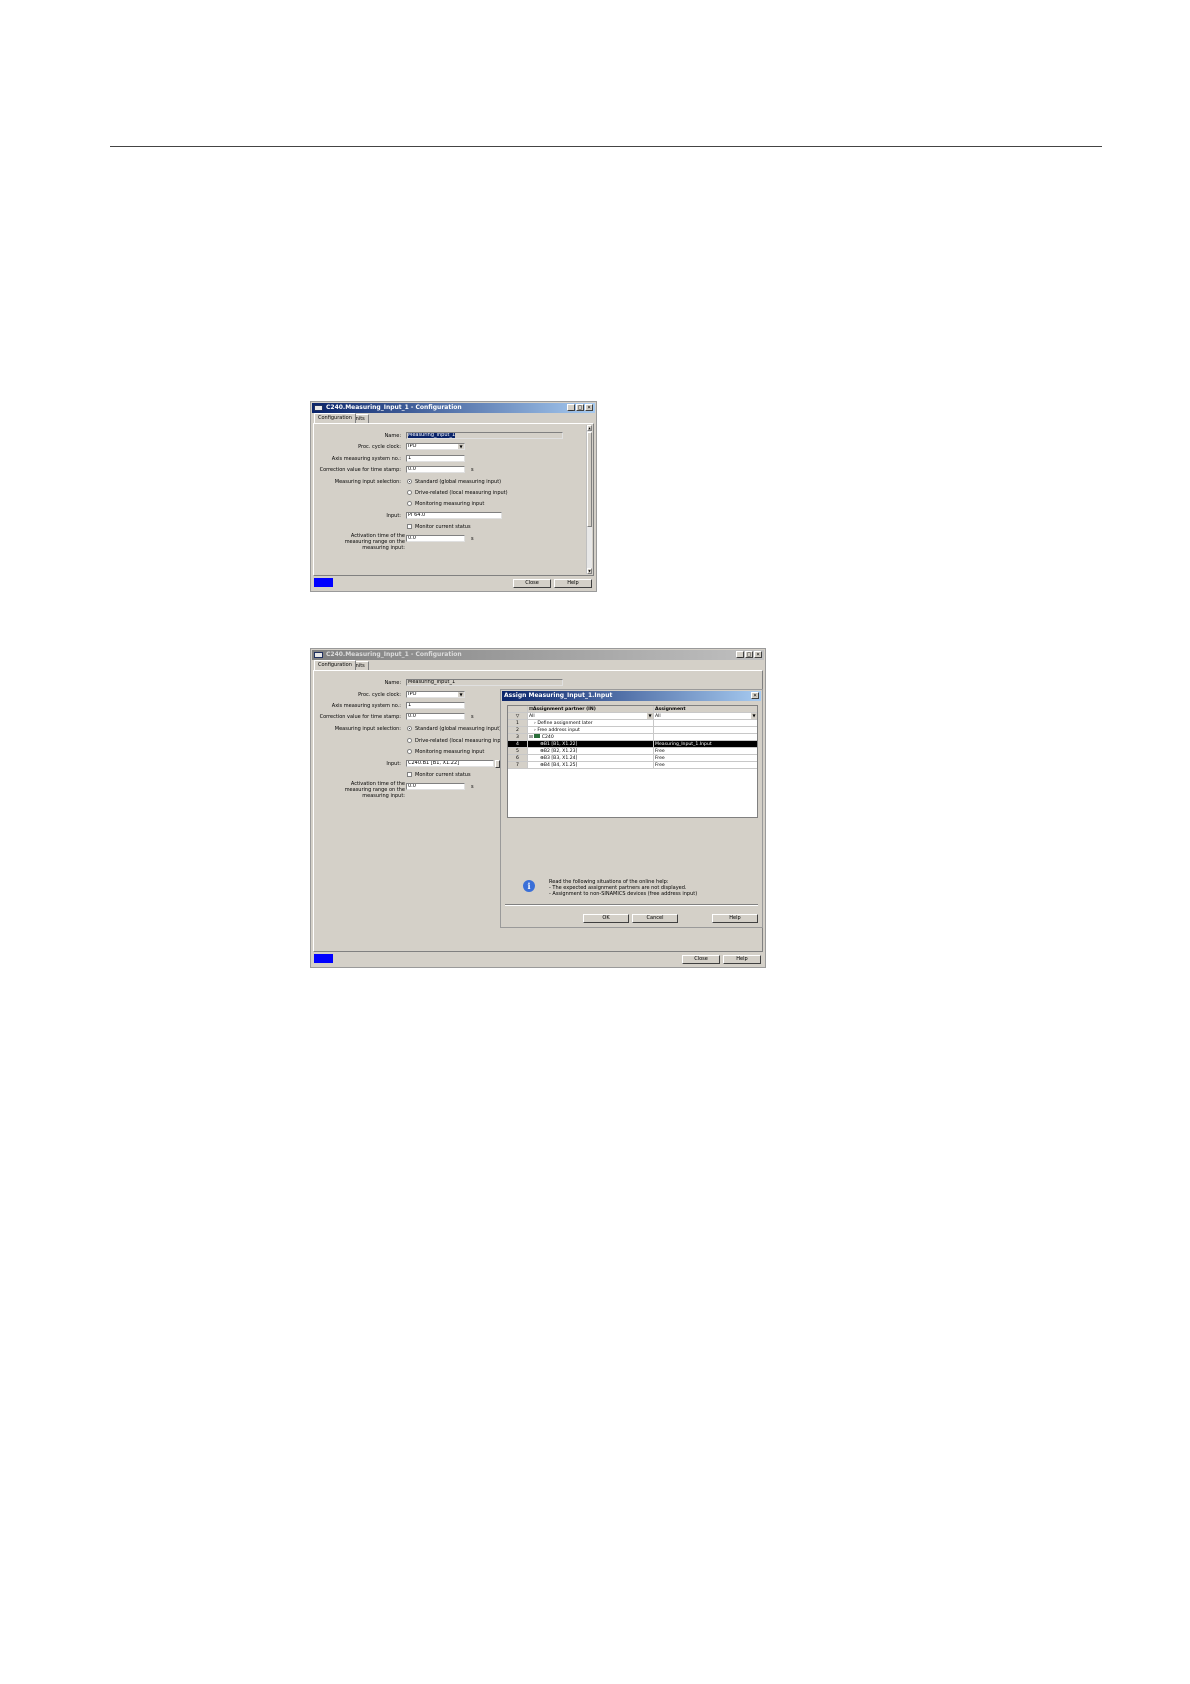  I want to click on assignment-cell: Measuring_Input_1.Input, so click(683, 744).